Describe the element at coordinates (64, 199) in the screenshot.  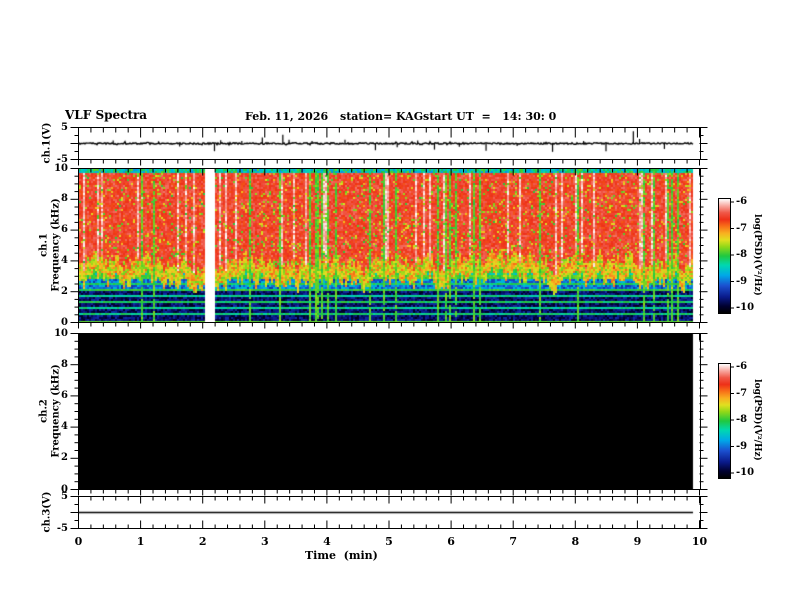
I see `ch1-freq-tick-label: 8` at that location.